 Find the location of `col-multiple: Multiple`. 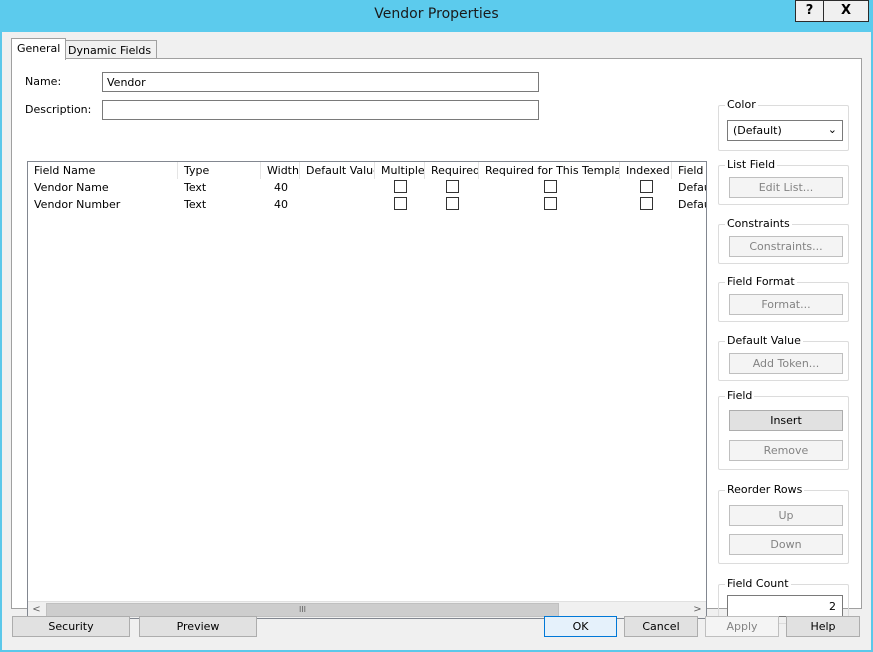

col-multiple: Multiple is located at coordinates (400, 170).